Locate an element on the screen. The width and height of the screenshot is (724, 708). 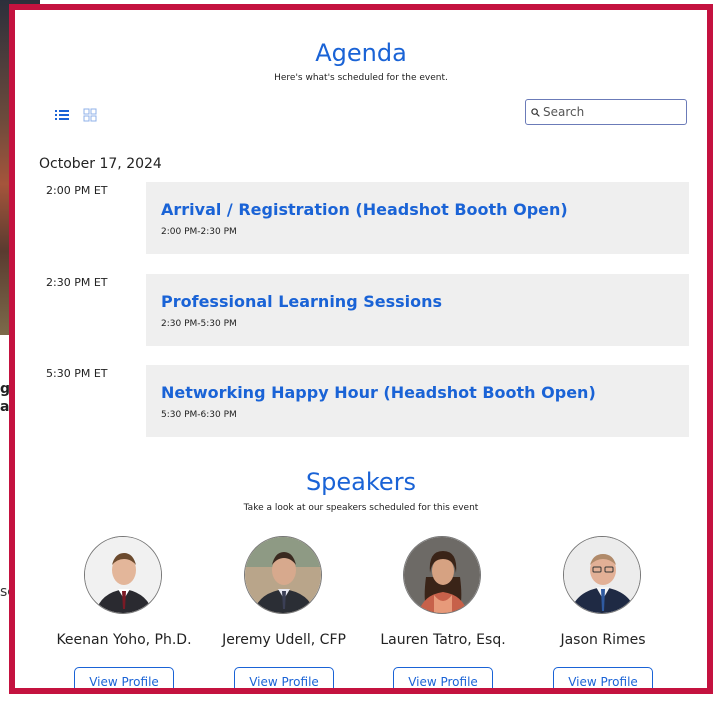
agenda-time: 2:00 PM ET is located at coordinates (77, 190).